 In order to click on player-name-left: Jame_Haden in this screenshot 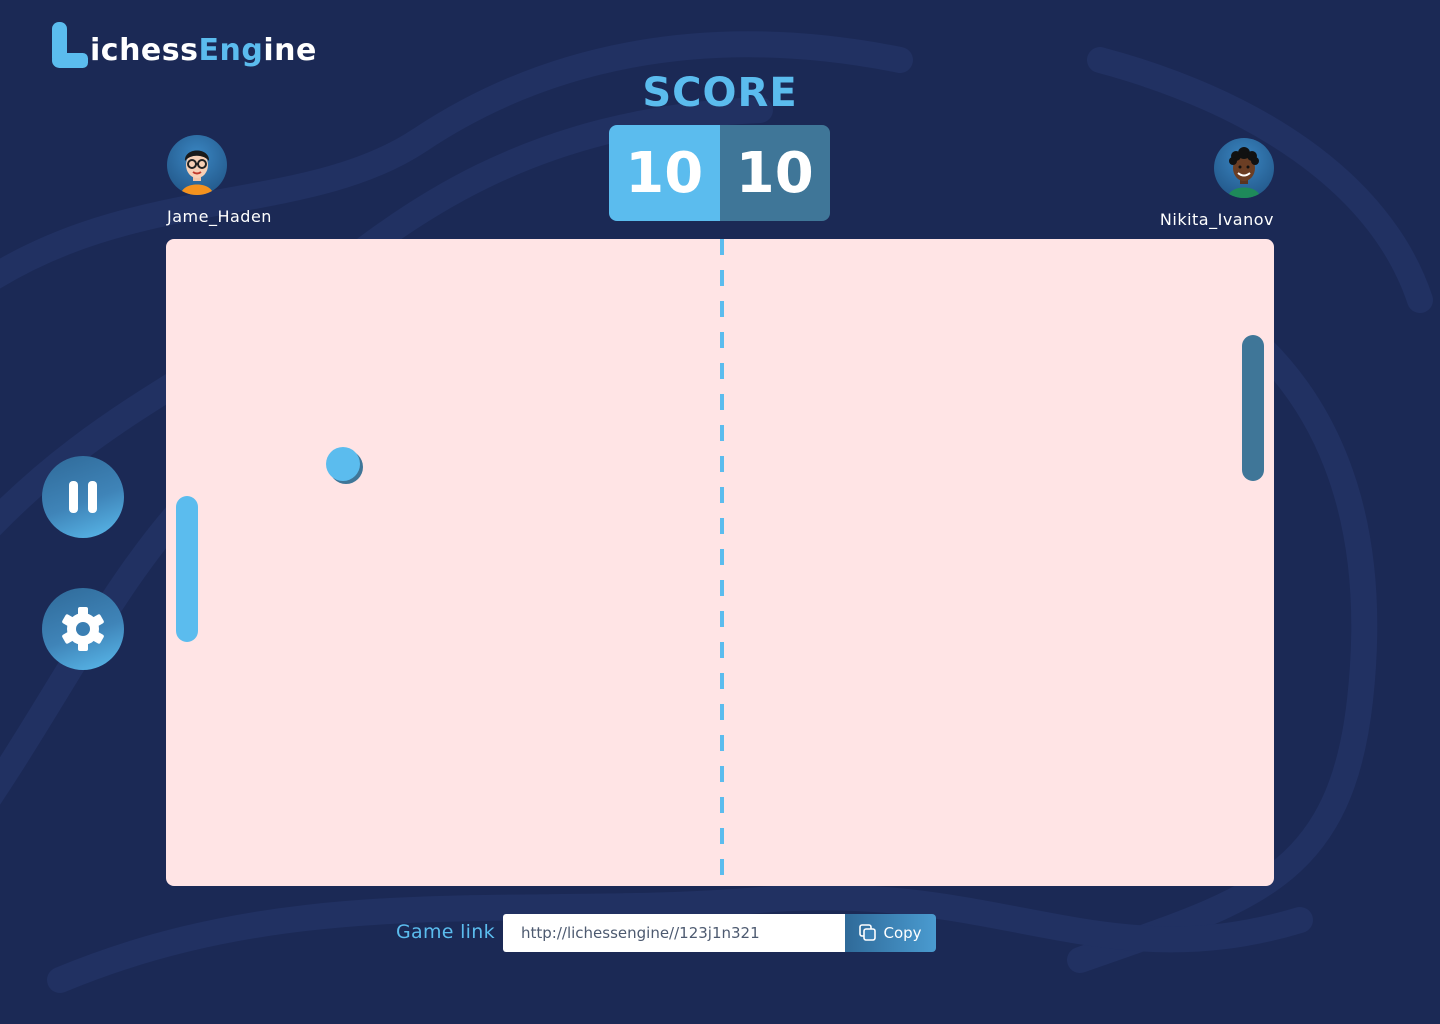, I will do `click(219, 216)`.